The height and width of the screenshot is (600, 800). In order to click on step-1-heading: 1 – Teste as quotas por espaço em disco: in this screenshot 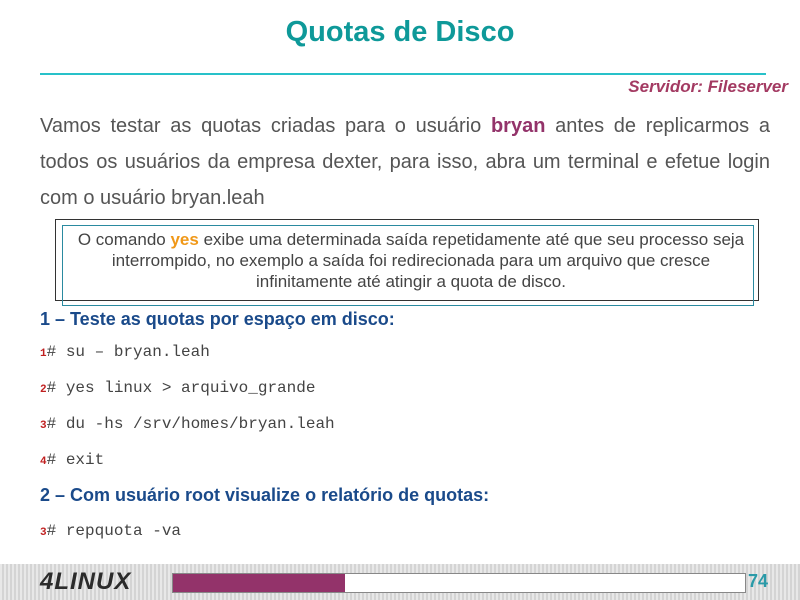, I will do `click(217, 319)`.